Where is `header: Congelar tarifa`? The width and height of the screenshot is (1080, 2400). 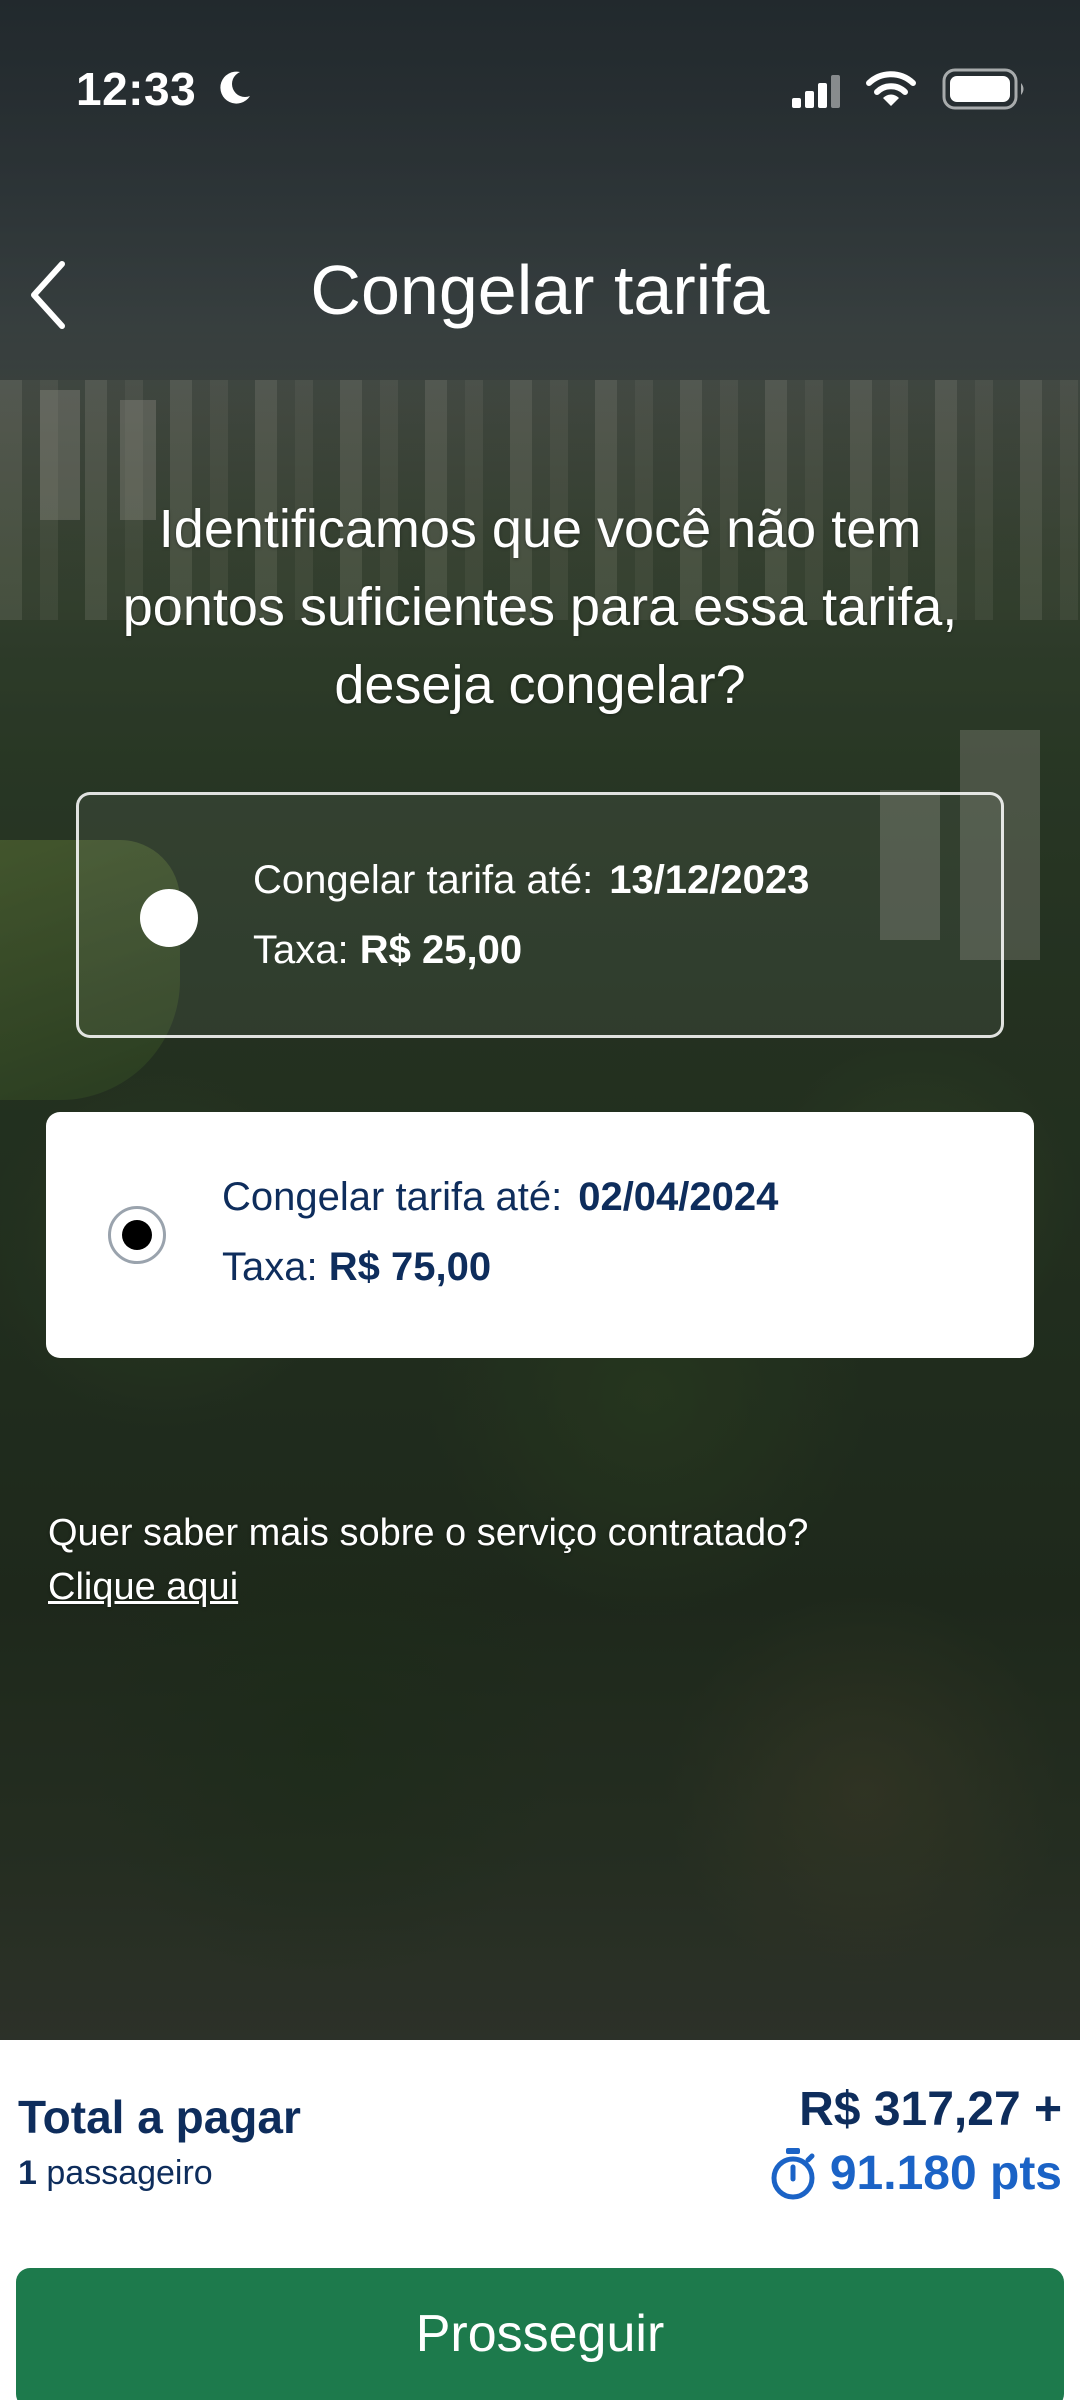
header: Congelar tarifa is located at coordinates (540, 295).